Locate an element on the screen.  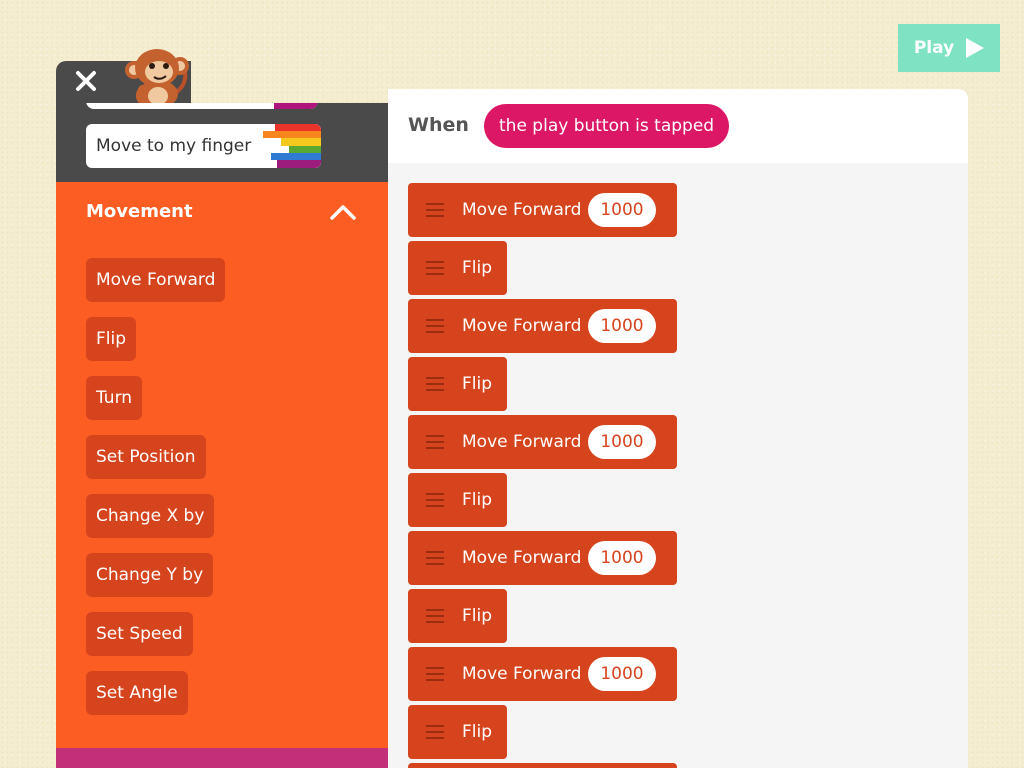
palette-block-label: Change Y by is located at coordinates (150, 575).